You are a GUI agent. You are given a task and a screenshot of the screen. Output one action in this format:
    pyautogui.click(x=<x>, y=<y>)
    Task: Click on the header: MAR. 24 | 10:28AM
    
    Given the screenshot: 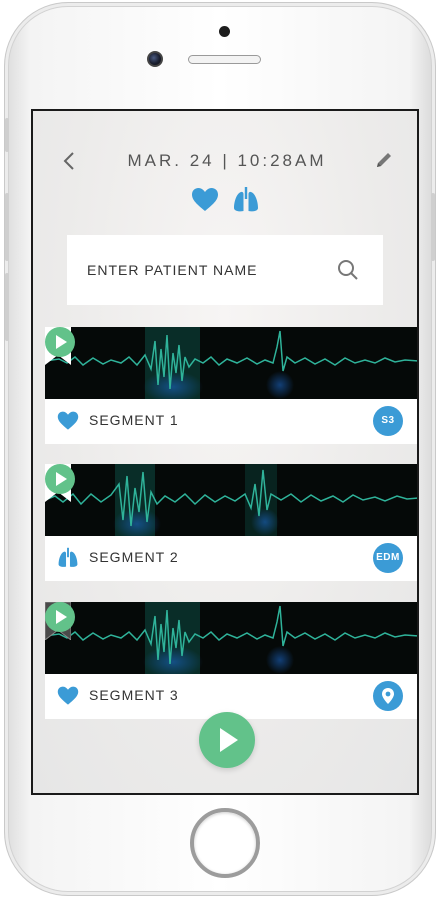 What is the action you would take?
    pyautogui.click(x=225, y=161)
    